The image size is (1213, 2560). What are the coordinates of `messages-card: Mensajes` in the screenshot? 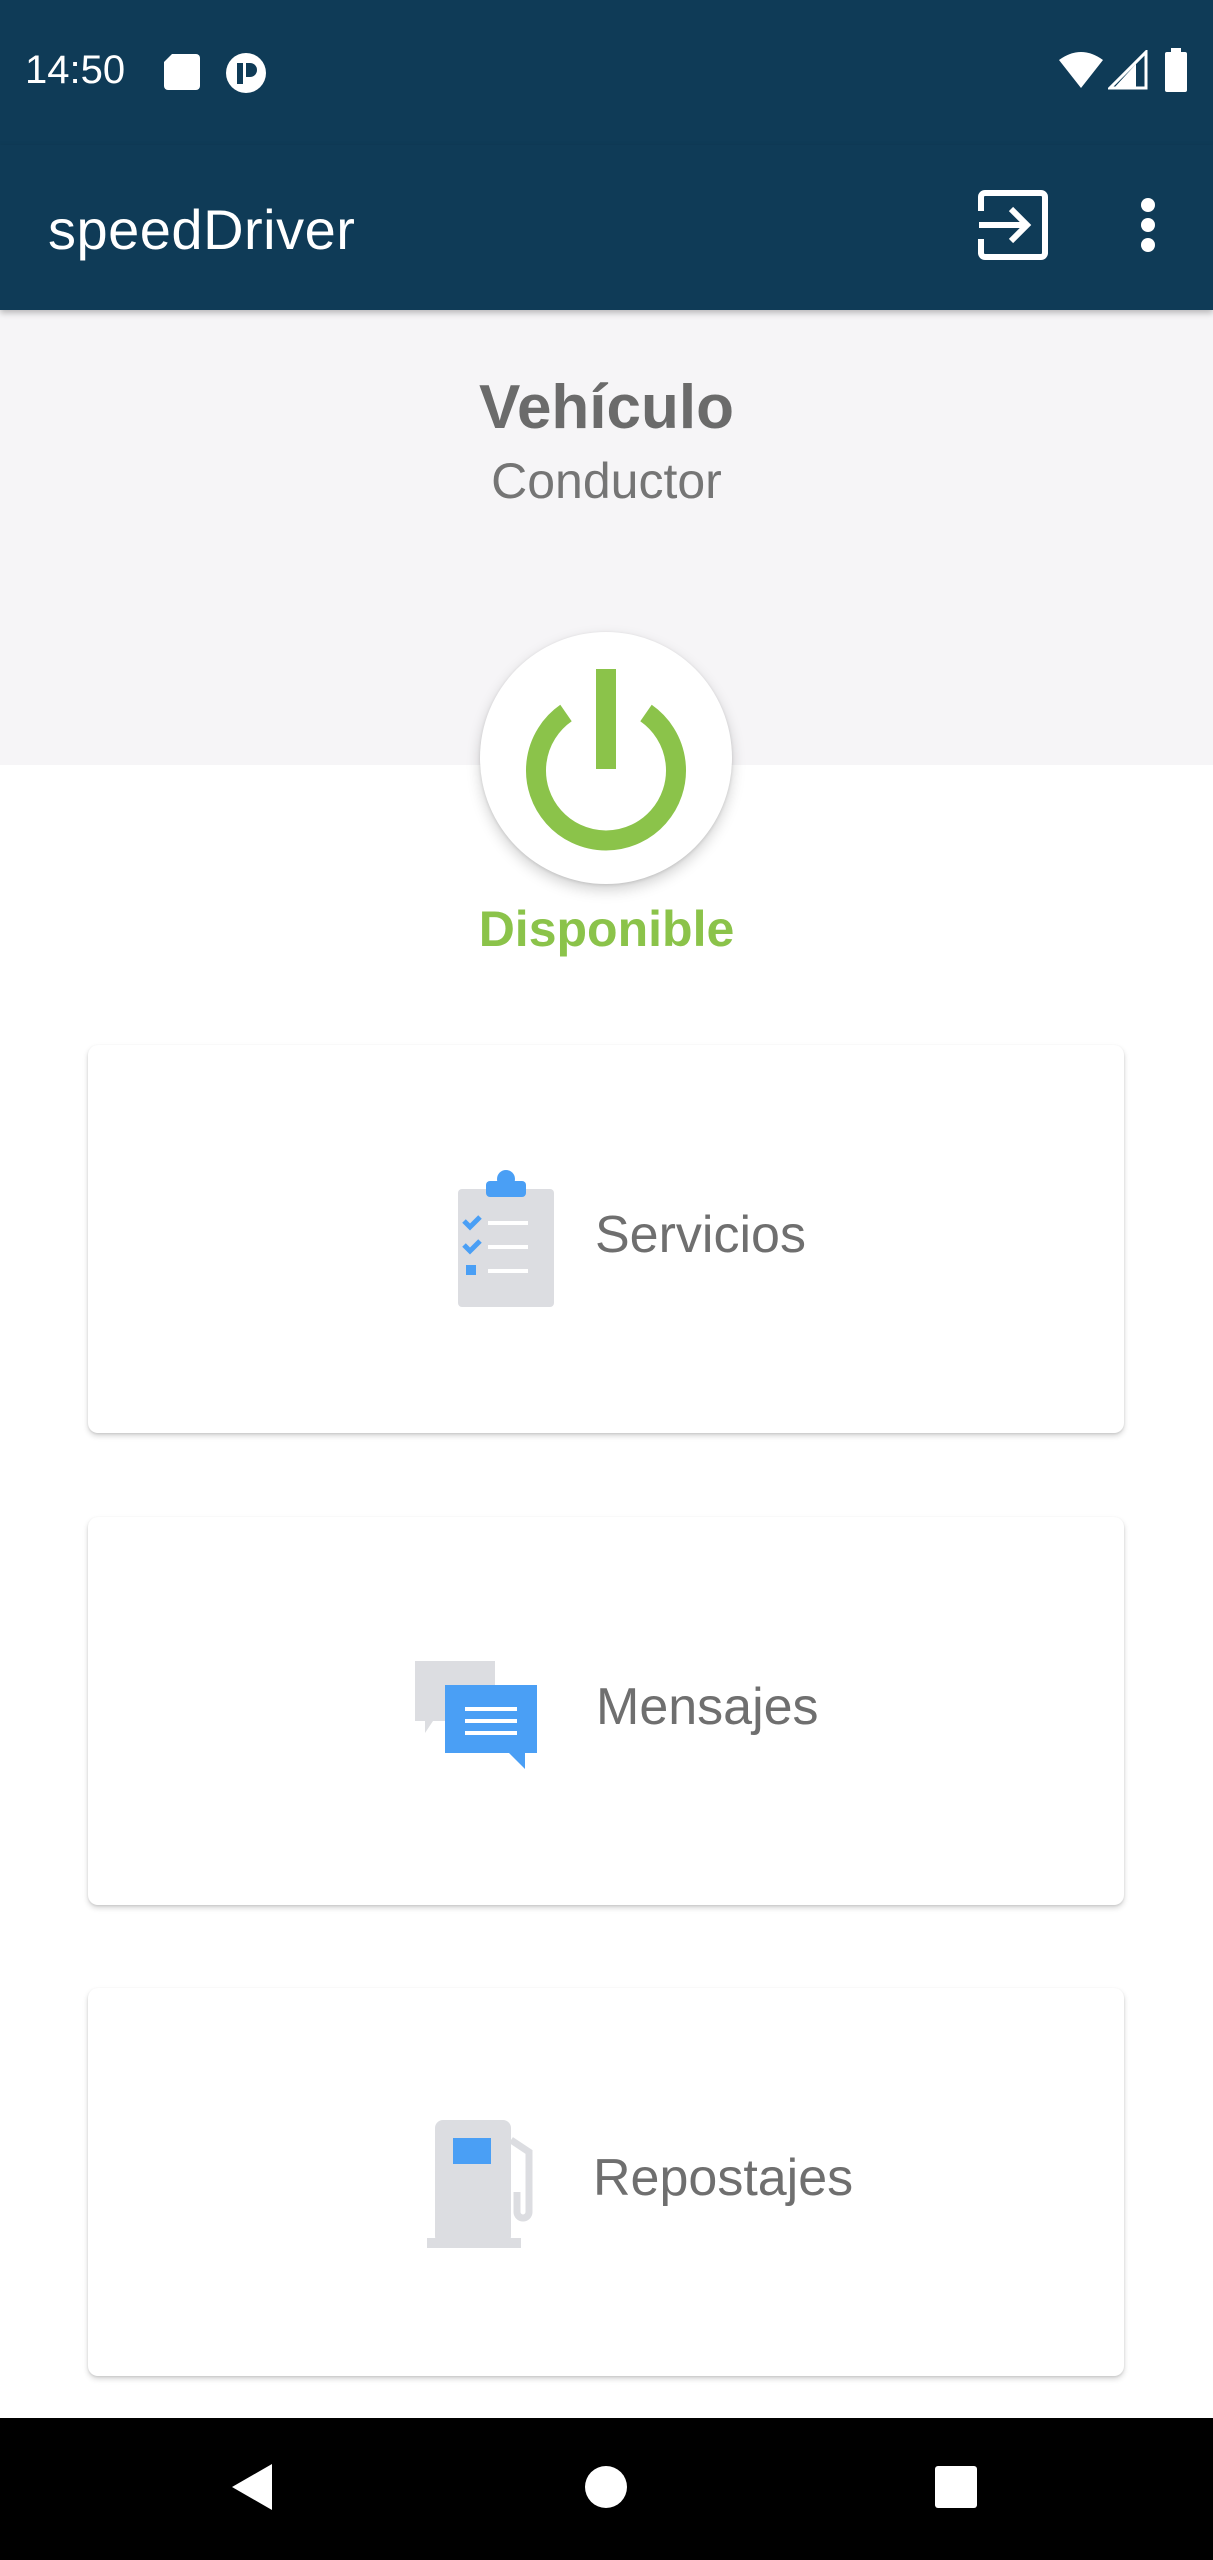 It's located at (606, 1711).